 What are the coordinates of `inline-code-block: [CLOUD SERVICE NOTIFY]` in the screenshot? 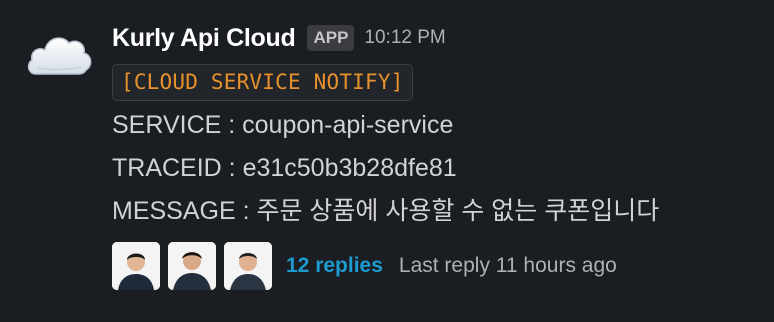 It's located at (262, 82).